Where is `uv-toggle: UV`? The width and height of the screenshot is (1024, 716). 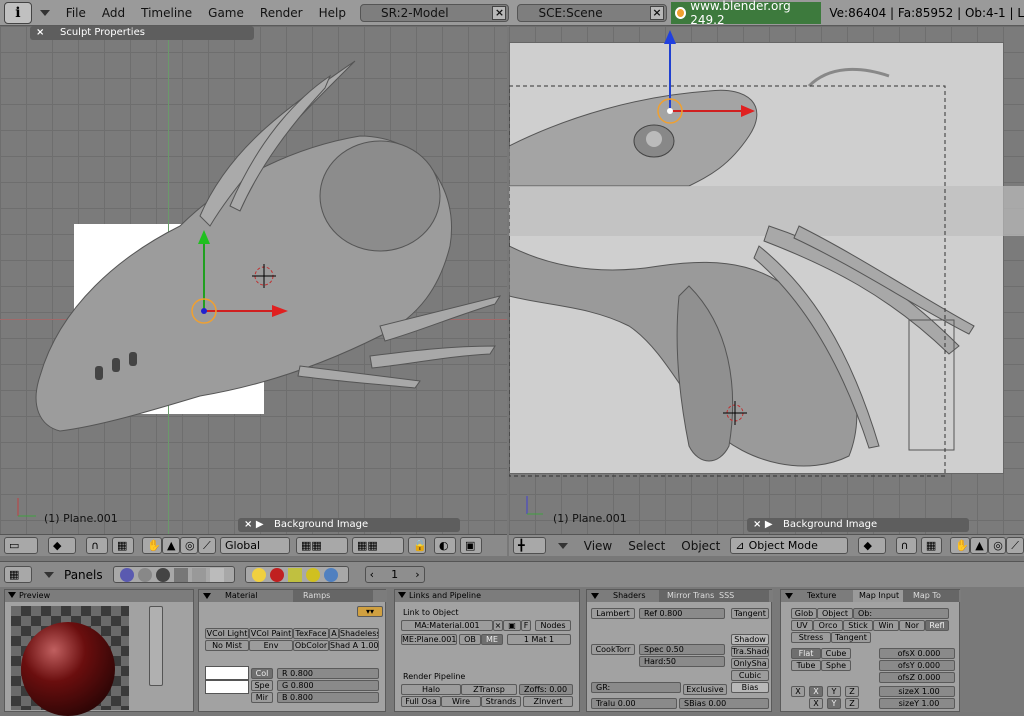
uv-toggle: UV is located at coordinates (802, 625).